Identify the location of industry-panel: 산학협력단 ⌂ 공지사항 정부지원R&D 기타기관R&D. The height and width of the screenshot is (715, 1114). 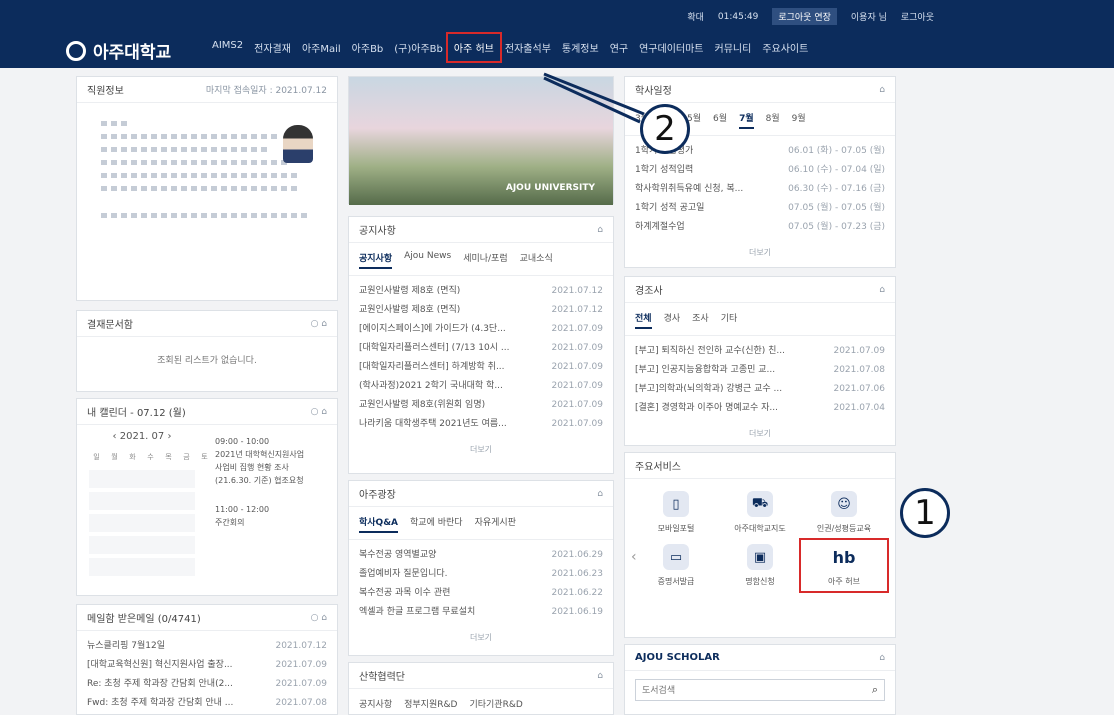
(481, 688).